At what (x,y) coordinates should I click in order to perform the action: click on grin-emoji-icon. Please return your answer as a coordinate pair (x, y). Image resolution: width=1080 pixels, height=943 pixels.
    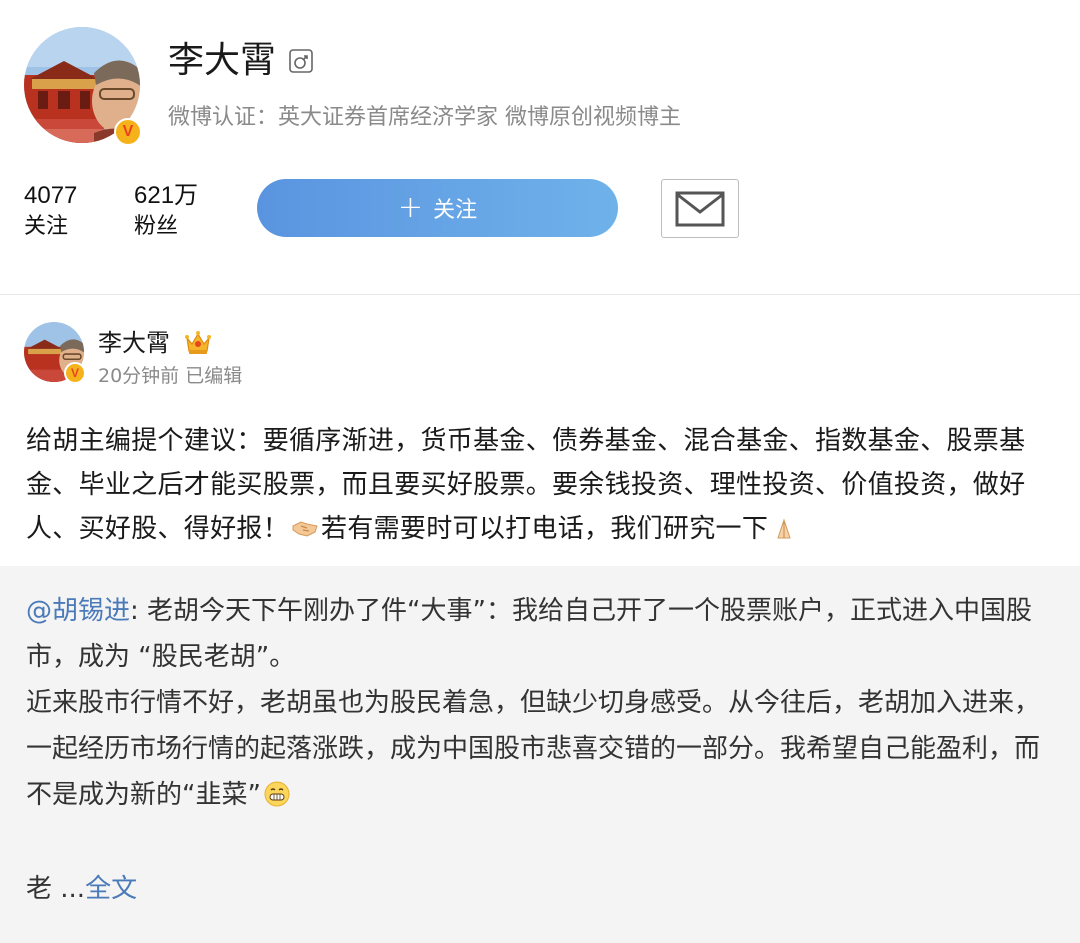
    Looking at the image, I should click on (277, 794).